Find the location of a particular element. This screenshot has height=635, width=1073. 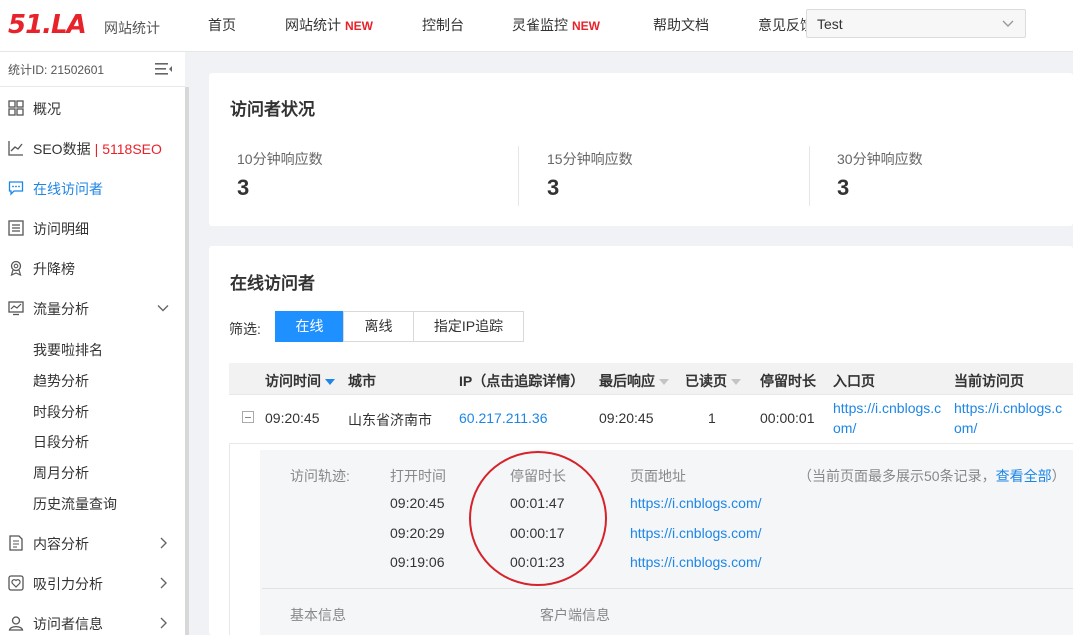

filter-label: 筛选: is located at coordinates (245, 329).